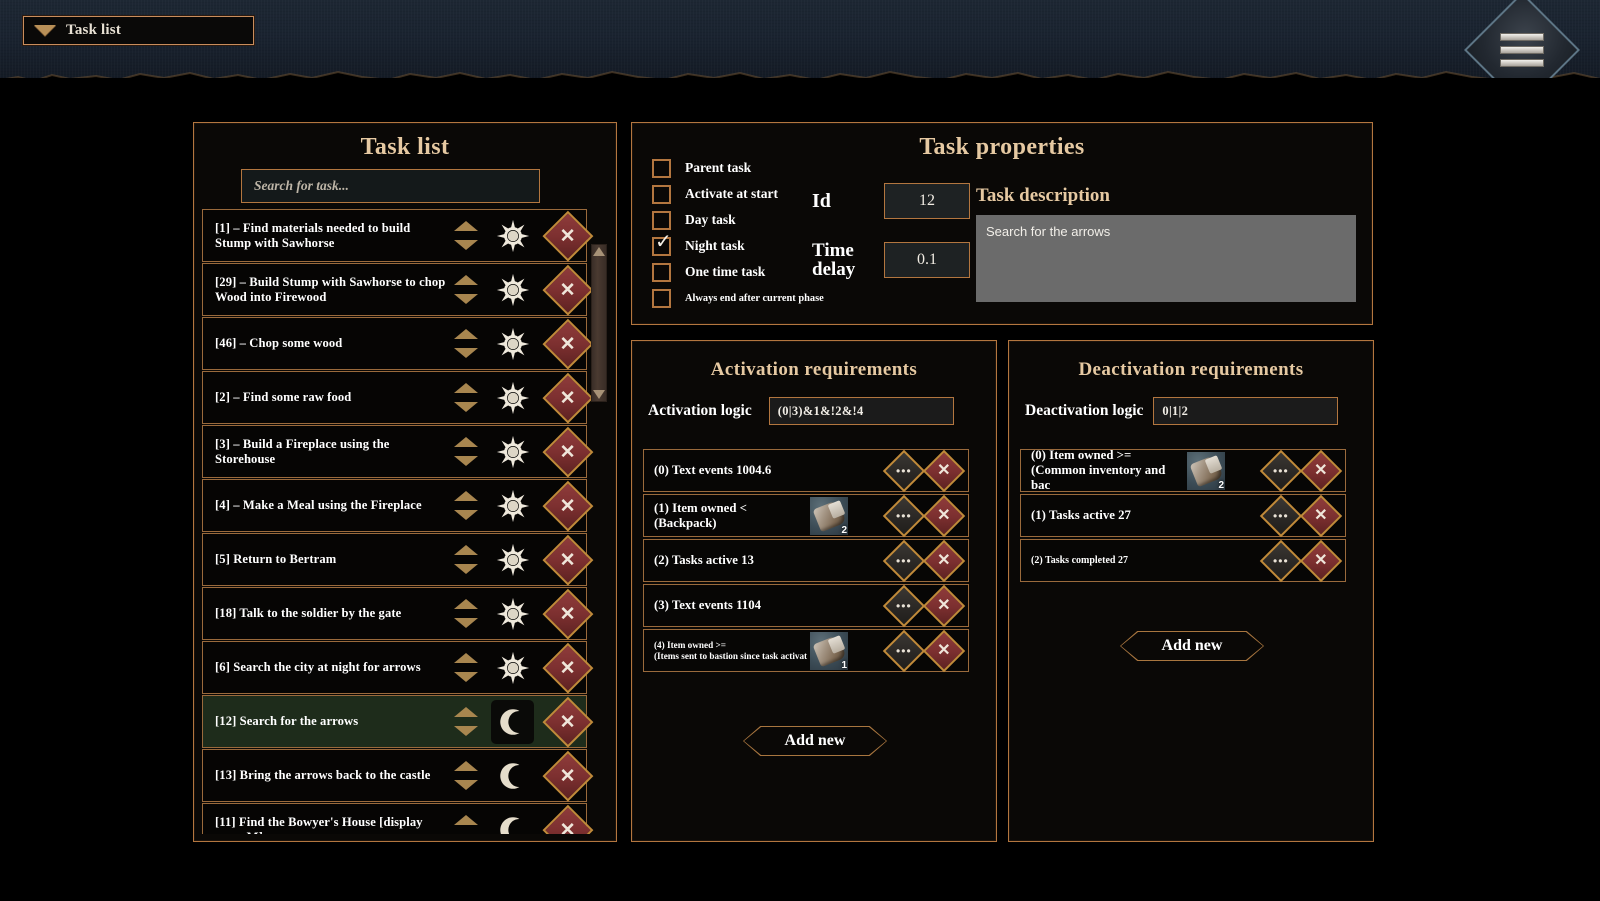 This screenshot has width=1600, height=901. Describe the element at coordinates (1183, 515) in the screenshot. I see `requirement-row: (1) Tasks active 27 ••• ✕` at that location.